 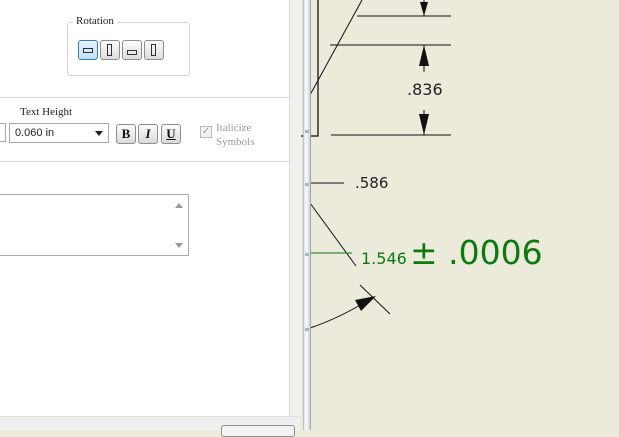 I want to click on italic-button: I, so click(x=148, y=134).